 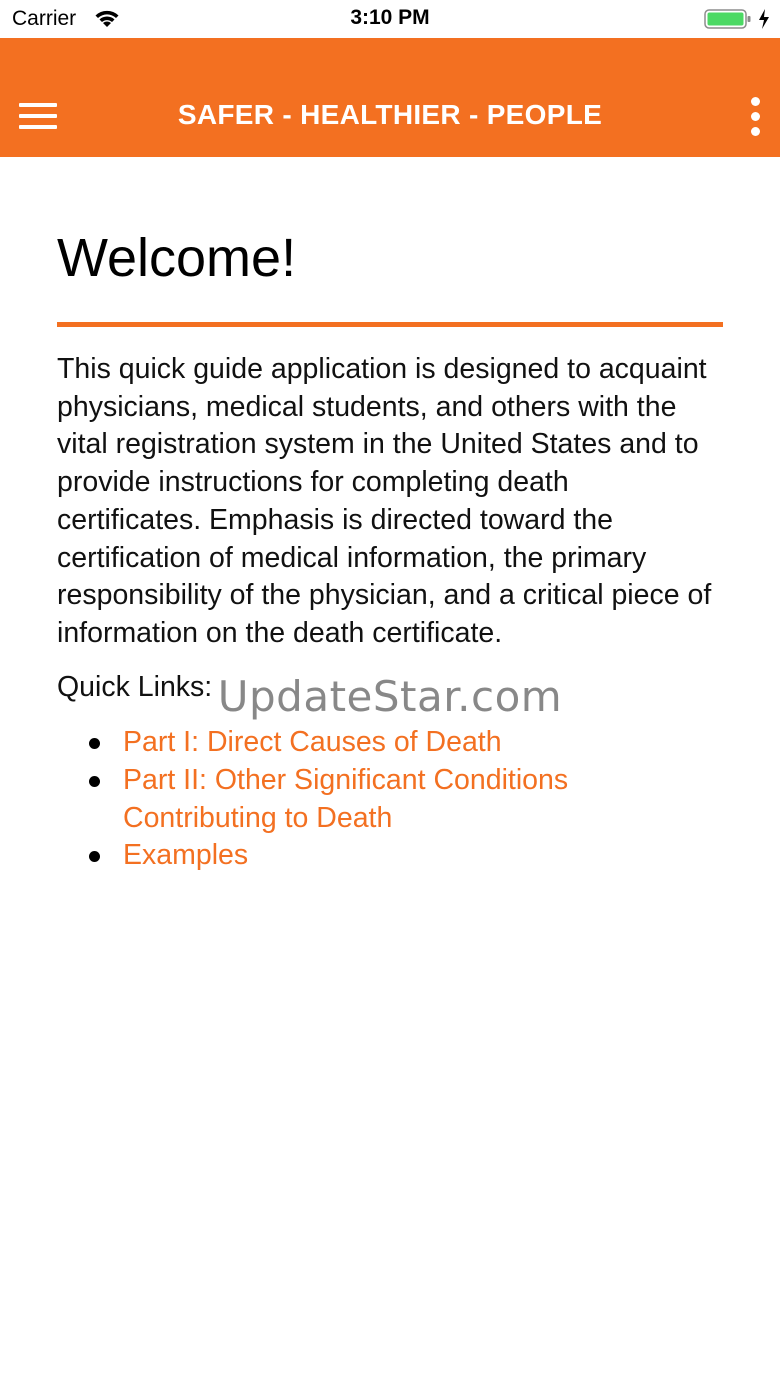 I want to click on title-divider, so click(x=390, y=324).